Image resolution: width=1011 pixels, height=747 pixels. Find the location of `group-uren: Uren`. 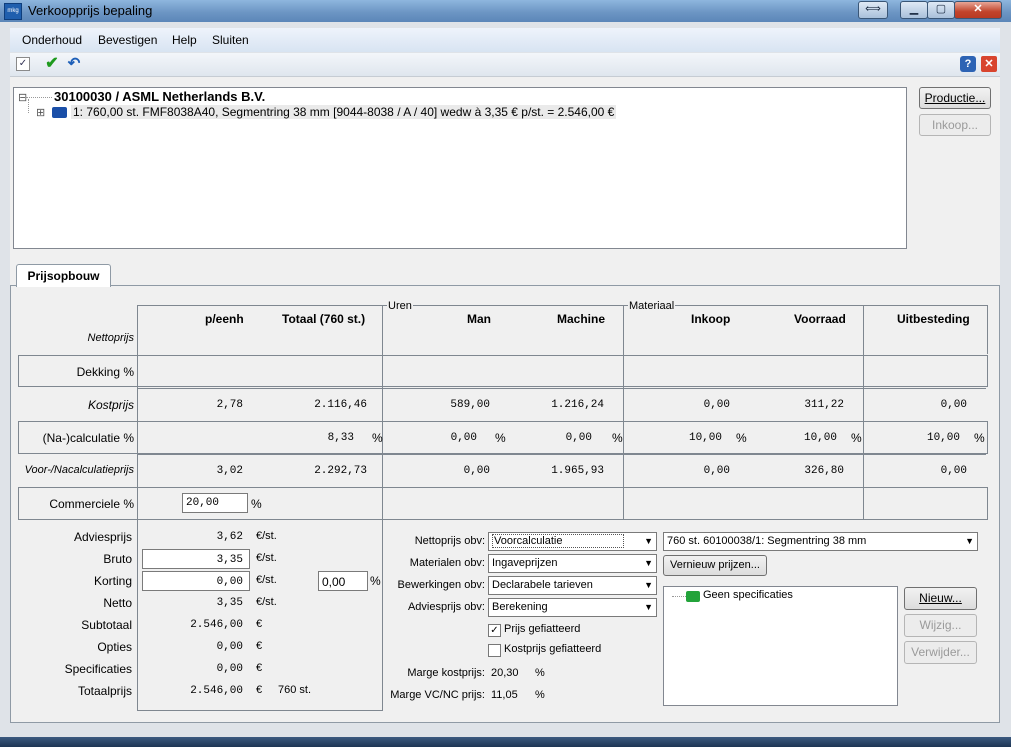

group-uren: Uren is located at coordinates (400, 306).